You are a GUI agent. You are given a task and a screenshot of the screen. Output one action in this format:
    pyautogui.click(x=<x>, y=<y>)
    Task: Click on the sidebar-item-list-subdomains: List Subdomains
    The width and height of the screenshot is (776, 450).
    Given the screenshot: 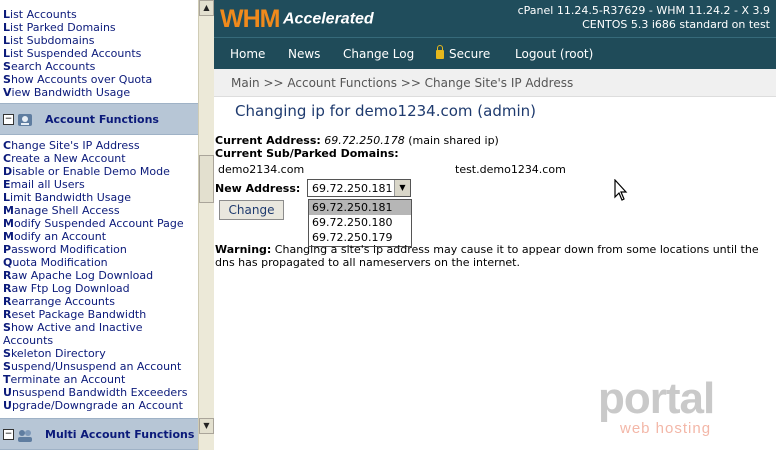 What is the action you would take?
    pyautogui.click(x=76, y=40)
    